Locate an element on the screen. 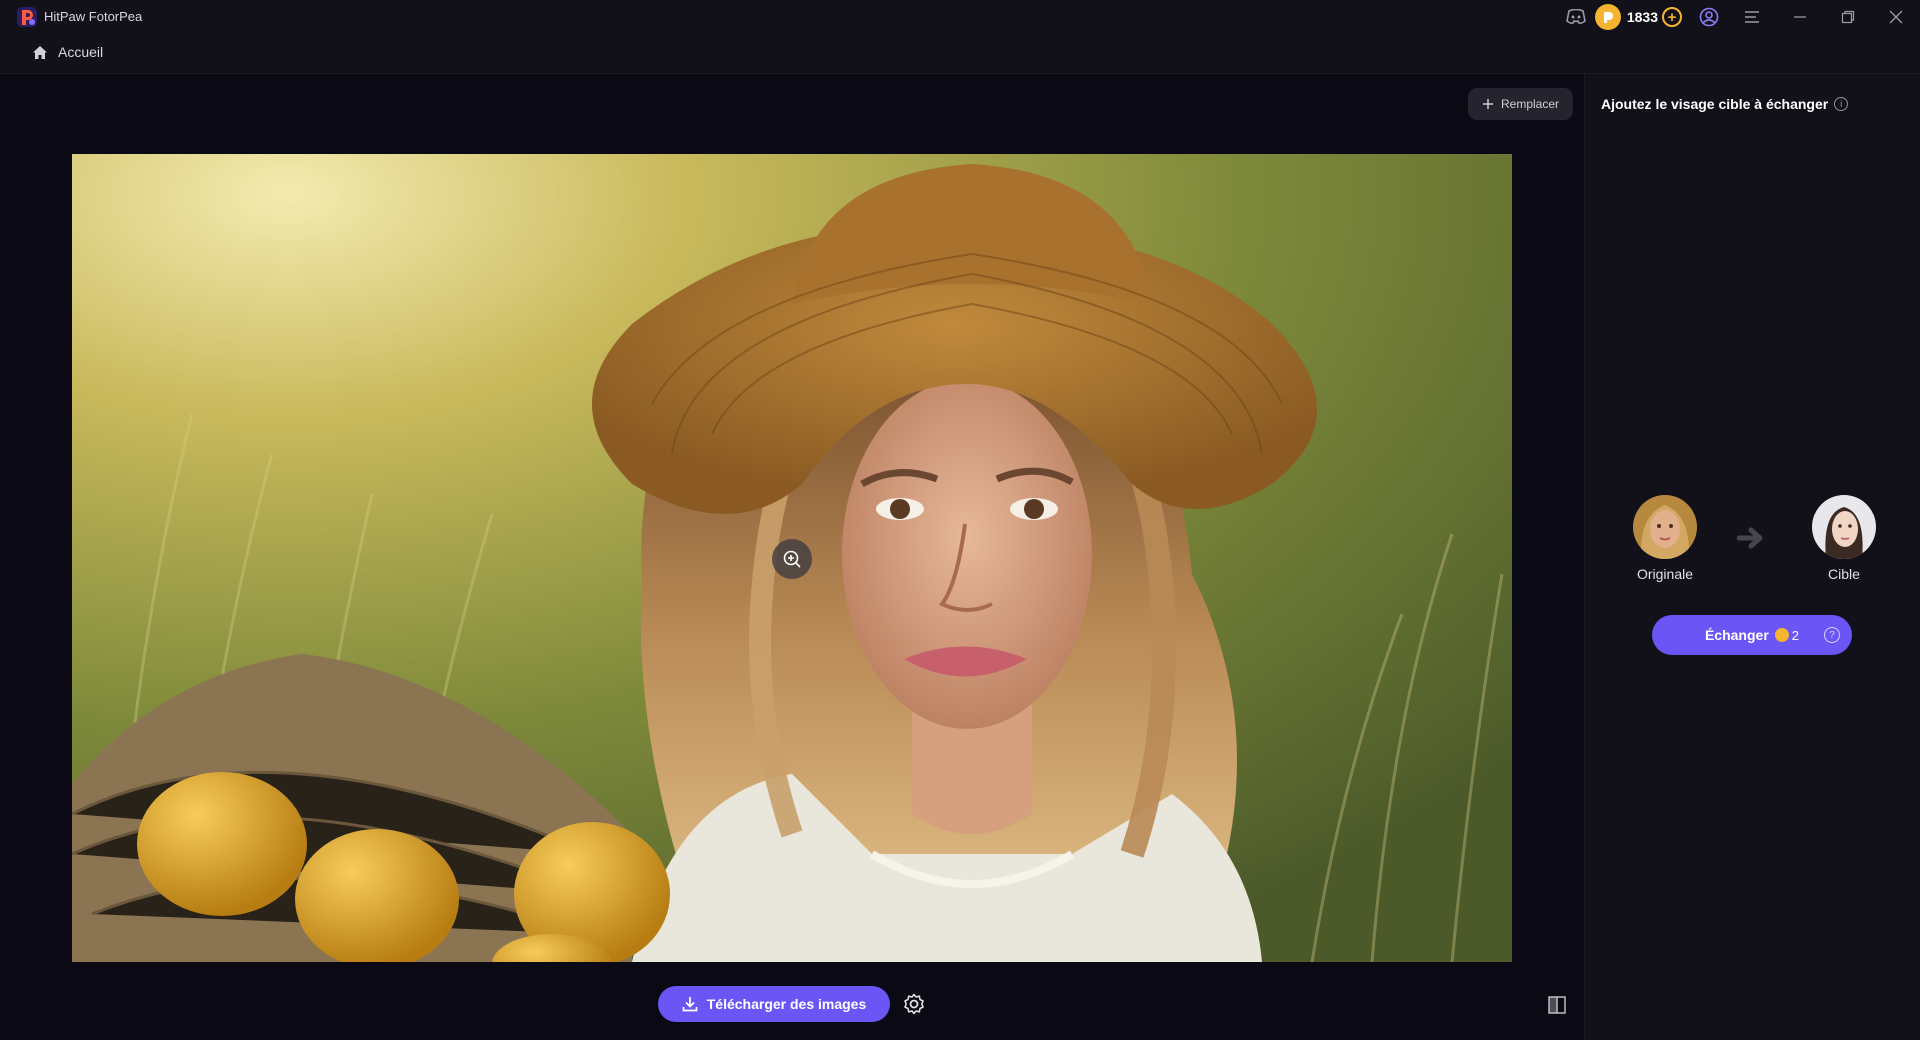 Image resolution: width=1920 pixels, height=1040 pixels. download-label: Télécharger des images is located at coordinates (786, 1004).